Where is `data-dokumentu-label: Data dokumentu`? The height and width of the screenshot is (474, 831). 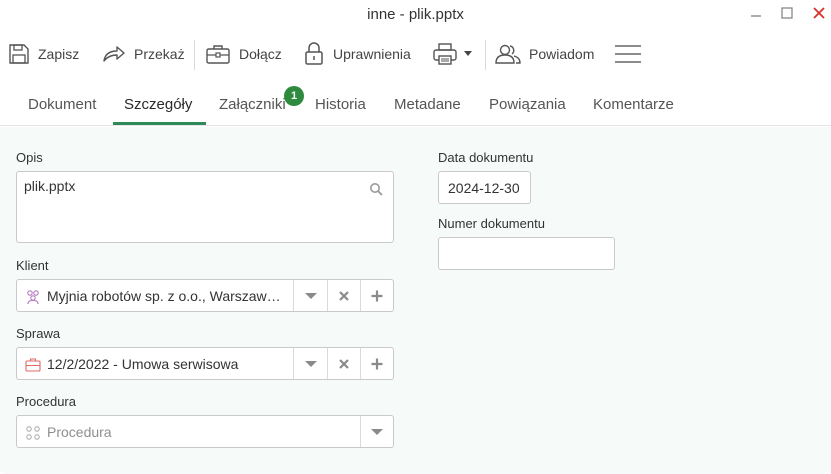
data-dokumentu-label: Data dokumentu is located at coordinates (486, 157).